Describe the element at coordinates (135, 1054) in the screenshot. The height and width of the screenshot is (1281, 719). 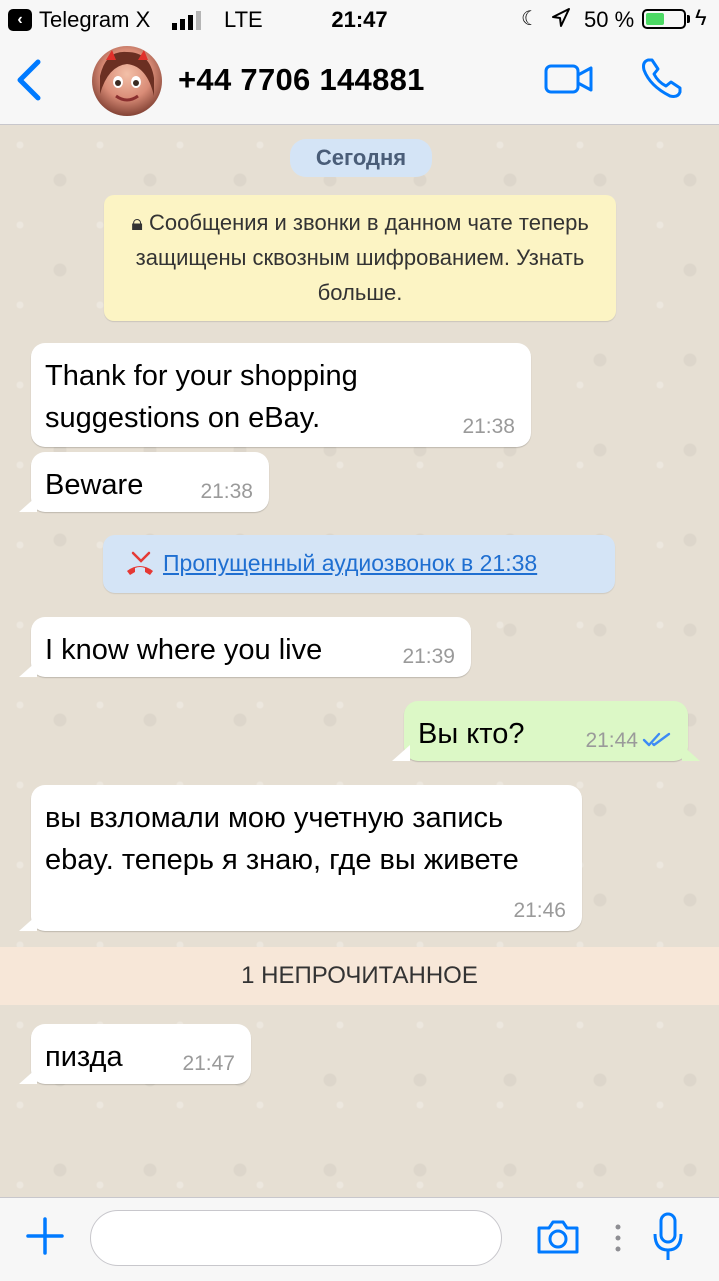
I see `message-bubble: пизда 21:47` at that location.